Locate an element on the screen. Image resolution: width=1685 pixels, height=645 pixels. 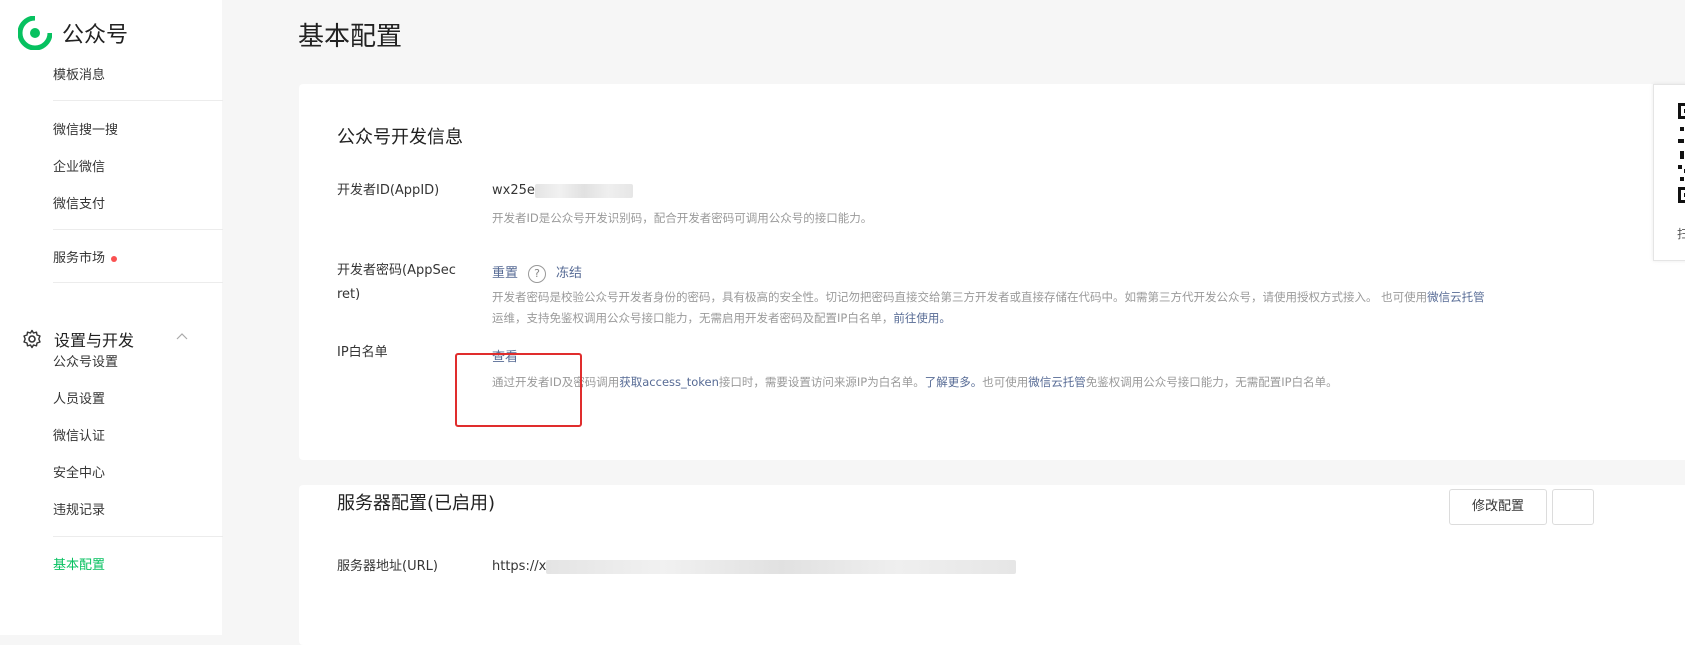
sidebar-item-violation-records: 违规记录 is located at coordinates (79, 508).